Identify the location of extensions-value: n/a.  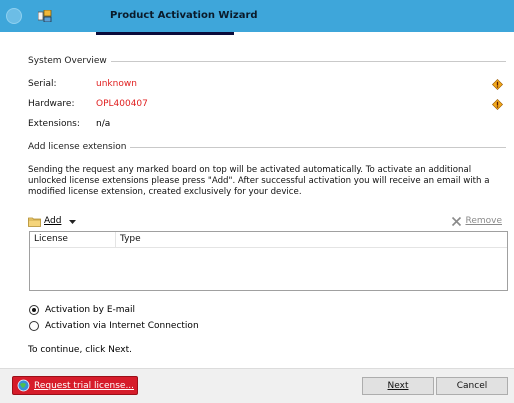
(103, 124).